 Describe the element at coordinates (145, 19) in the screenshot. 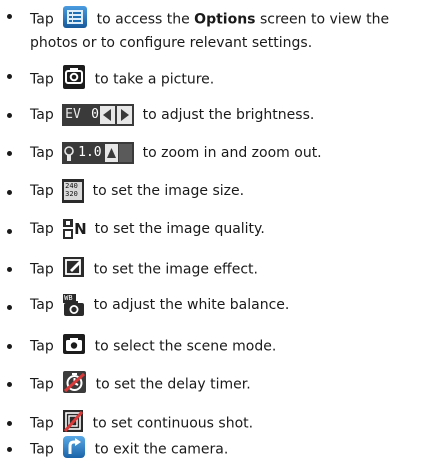

I see `item-text: to access the` at that location.